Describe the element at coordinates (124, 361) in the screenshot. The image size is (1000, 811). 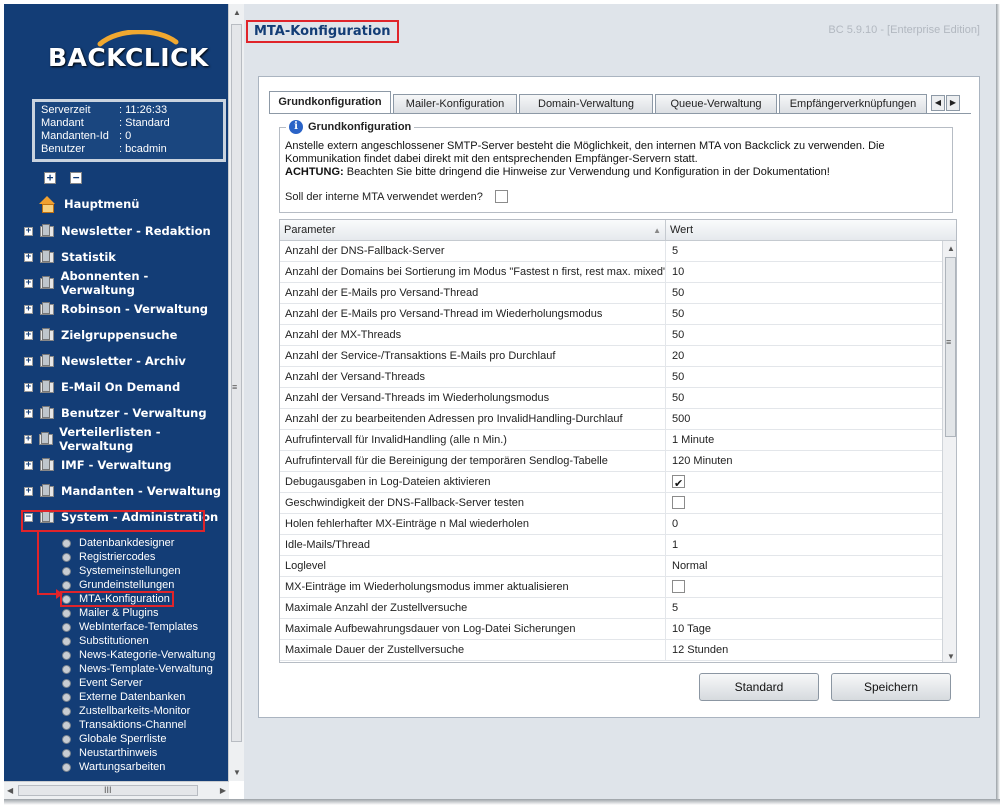
I see `nav-section: + Newsletter - Archiv` at that location.